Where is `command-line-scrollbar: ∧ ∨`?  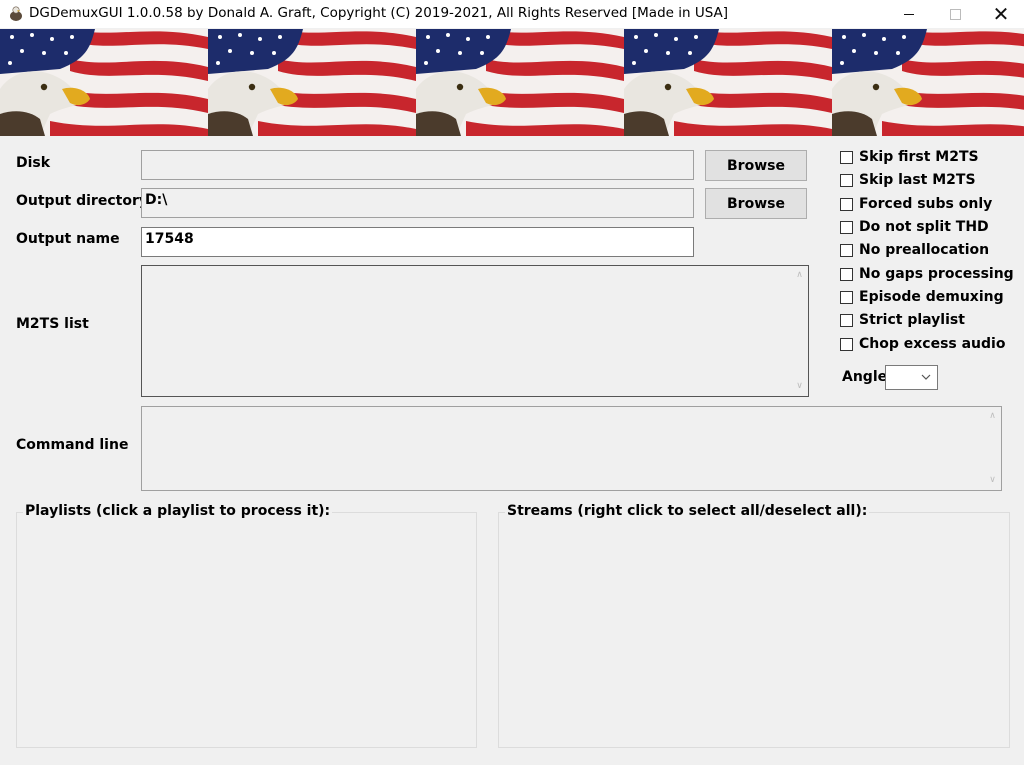 command-line-scrollbar: ∧ ∨ is located at coordinates (992, 448).